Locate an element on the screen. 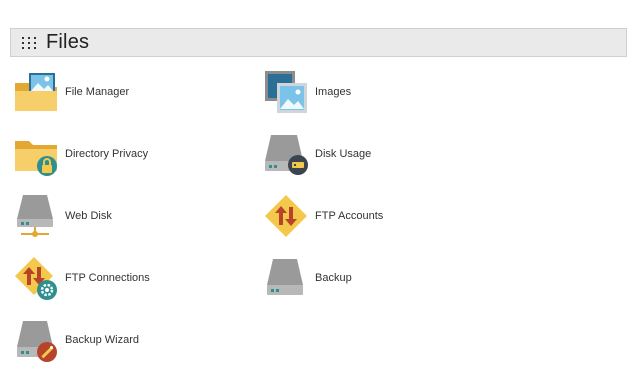  section-title: Files is located at coordinates (68, 42).